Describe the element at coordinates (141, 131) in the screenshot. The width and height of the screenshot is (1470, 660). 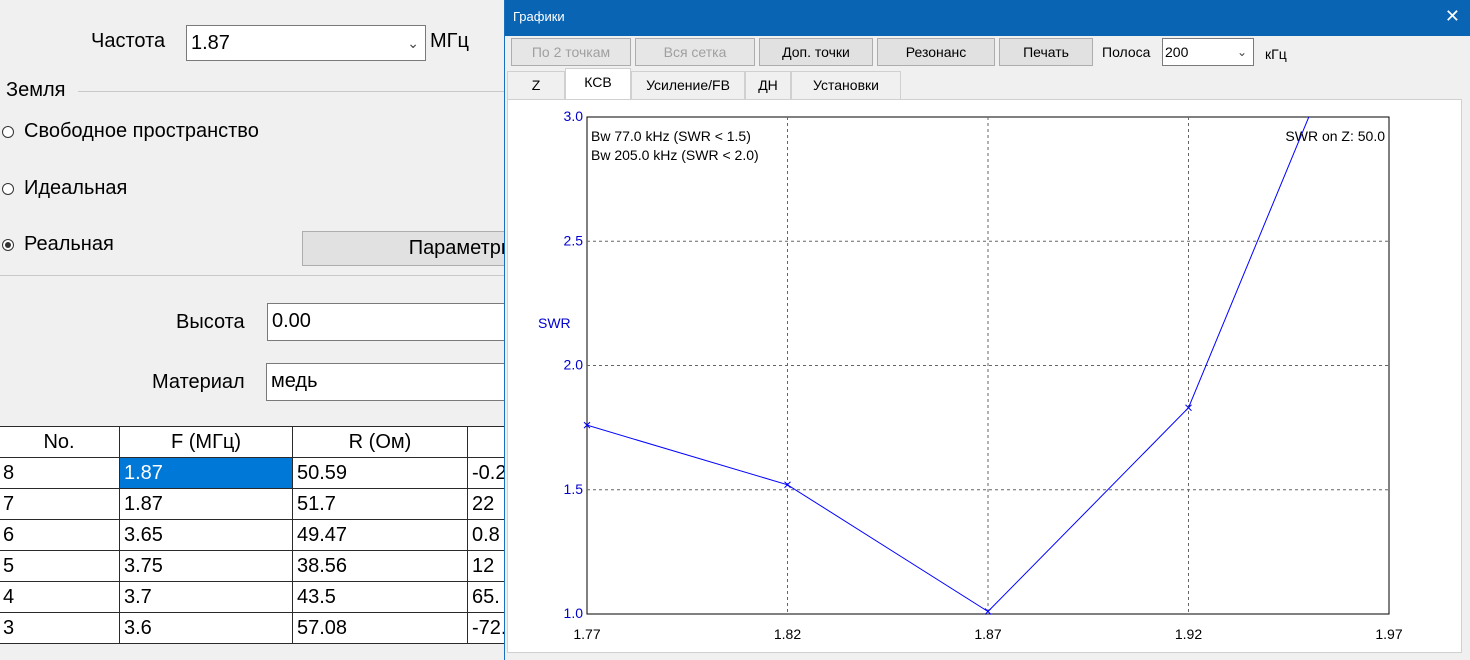
I see `radio-label: Свободное пространство` at that location.